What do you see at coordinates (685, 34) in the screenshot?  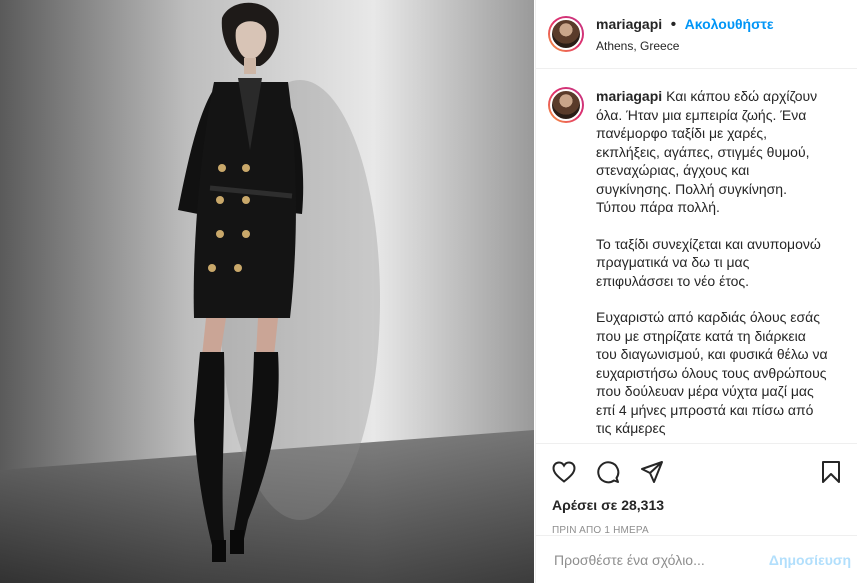 I see `header-info: mariagapi • Ακολουθήστε Athens, Greece` at bounding box center [685, 34].